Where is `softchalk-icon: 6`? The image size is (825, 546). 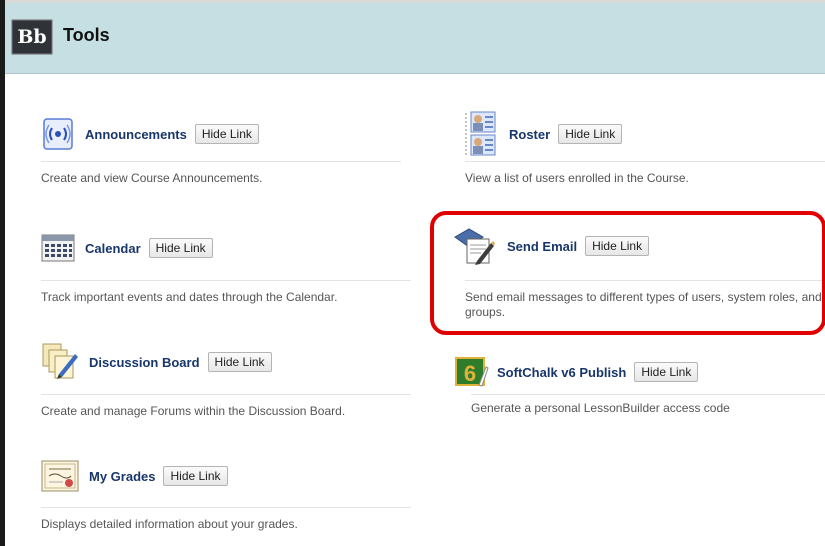
softchalk-icon: 6 is located at coordinates (472, 372).